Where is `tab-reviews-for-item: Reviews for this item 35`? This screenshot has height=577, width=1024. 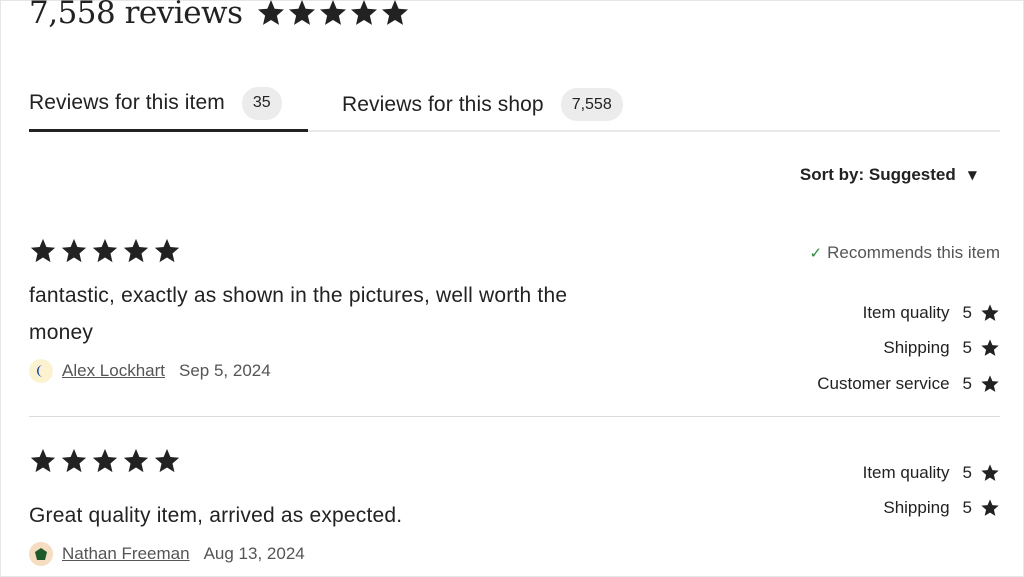 tab-reviews-for-item: Reviews for this item 35 is located at coordinates (168, 104).